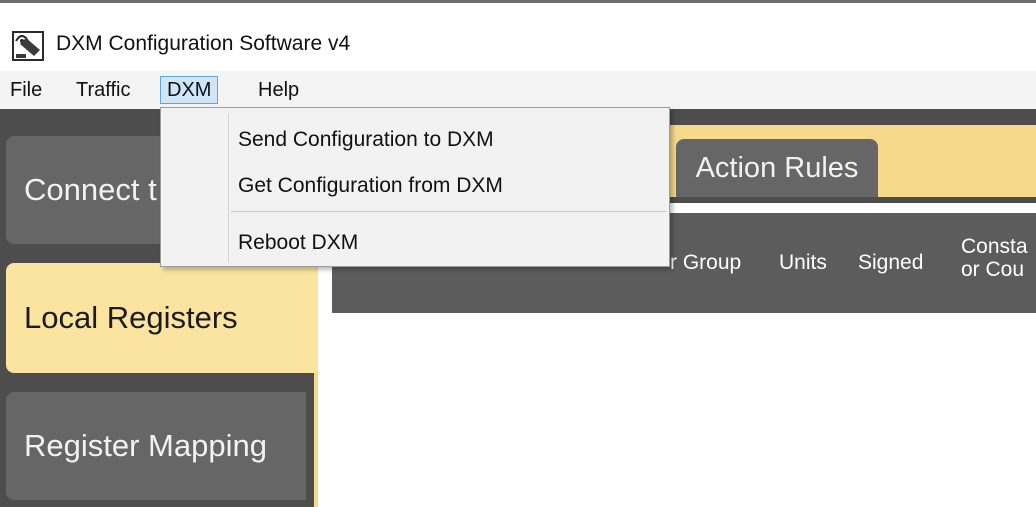 The width and height of the screenshot is (1036, 507). What do you see at coordinates (777, 168) in the screenshot?
I see `tab-action-rules: Action Rules` at bounding box center [777, 168].